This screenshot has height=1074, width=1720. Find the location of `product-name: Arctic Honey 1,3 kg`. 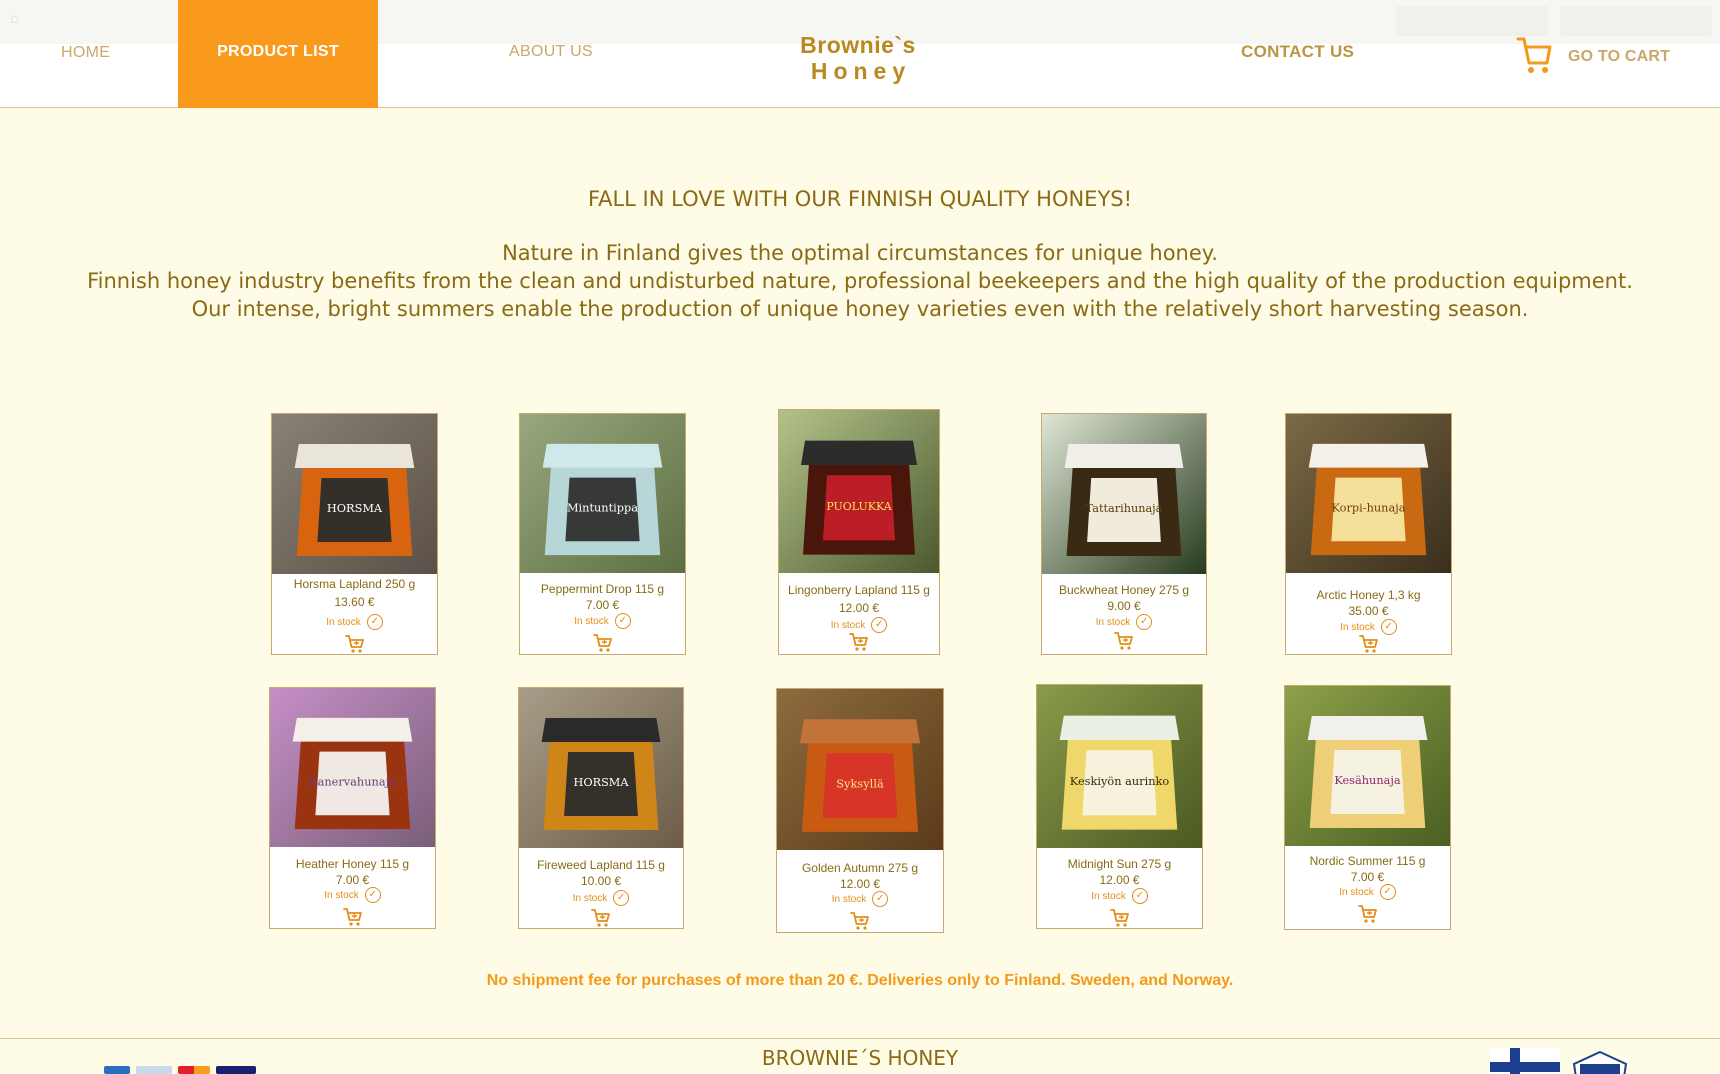

product-name: Arctic Honey 1,3 kg is located at coordinates (1368, 595).